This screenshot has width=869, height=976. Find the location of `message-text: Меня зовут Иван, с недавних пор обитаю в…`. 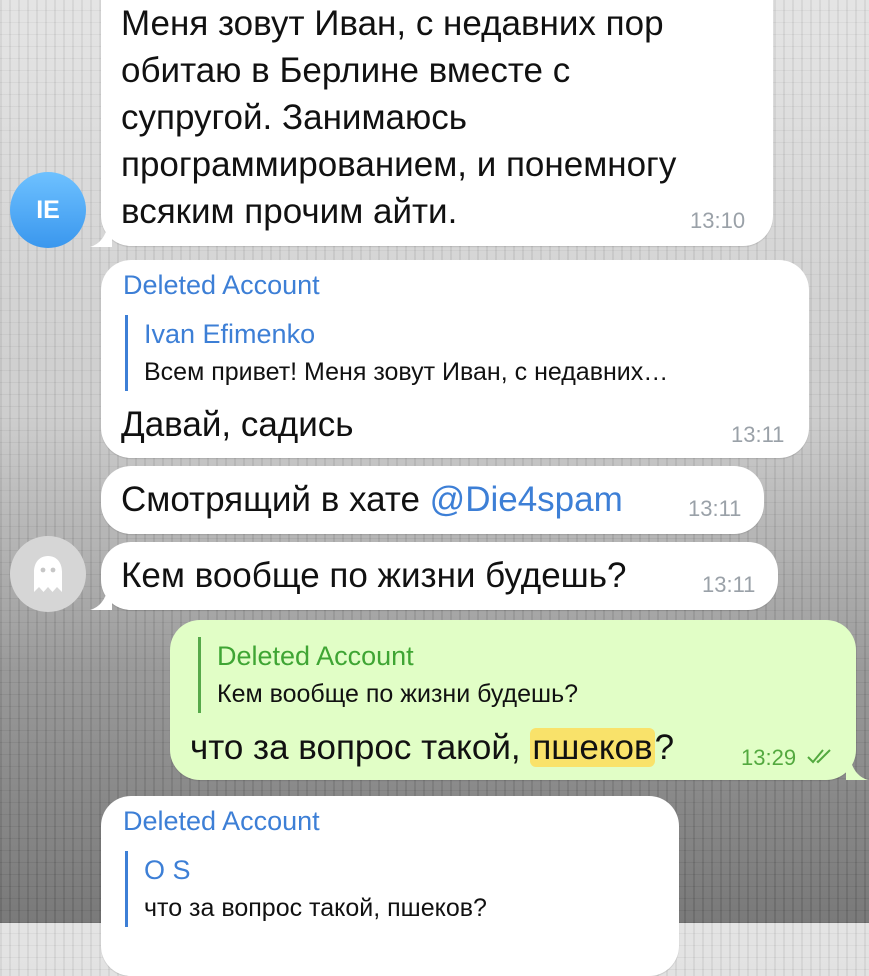

message-text: Меня зовут Иван, с недавних пор обитаю в… is located at coordinates (399, 117).